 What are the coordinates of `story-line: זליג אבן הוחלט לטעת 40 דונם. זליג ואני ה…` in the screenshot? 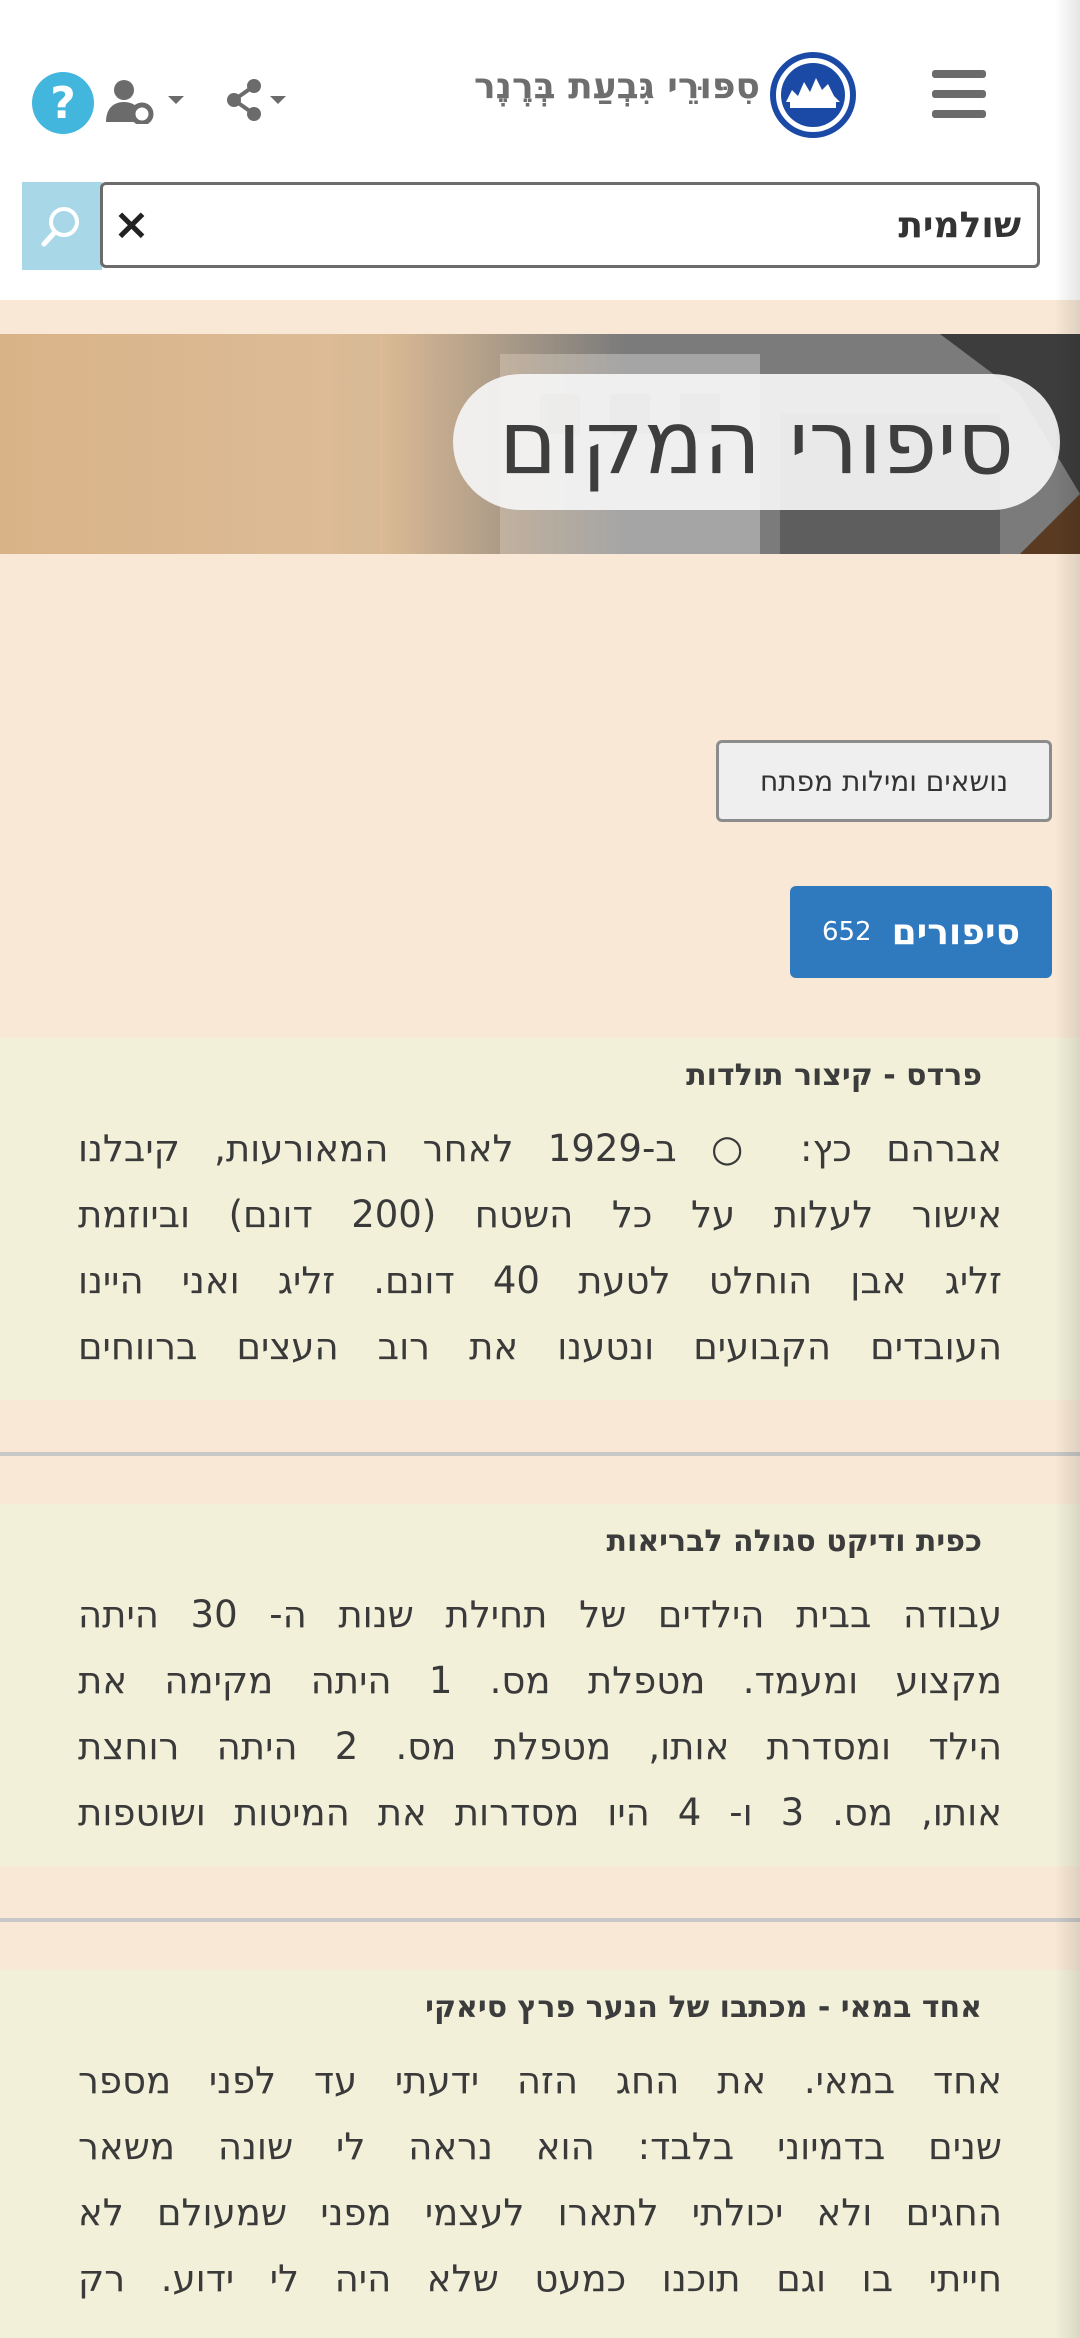 It's located at (540, 1280).